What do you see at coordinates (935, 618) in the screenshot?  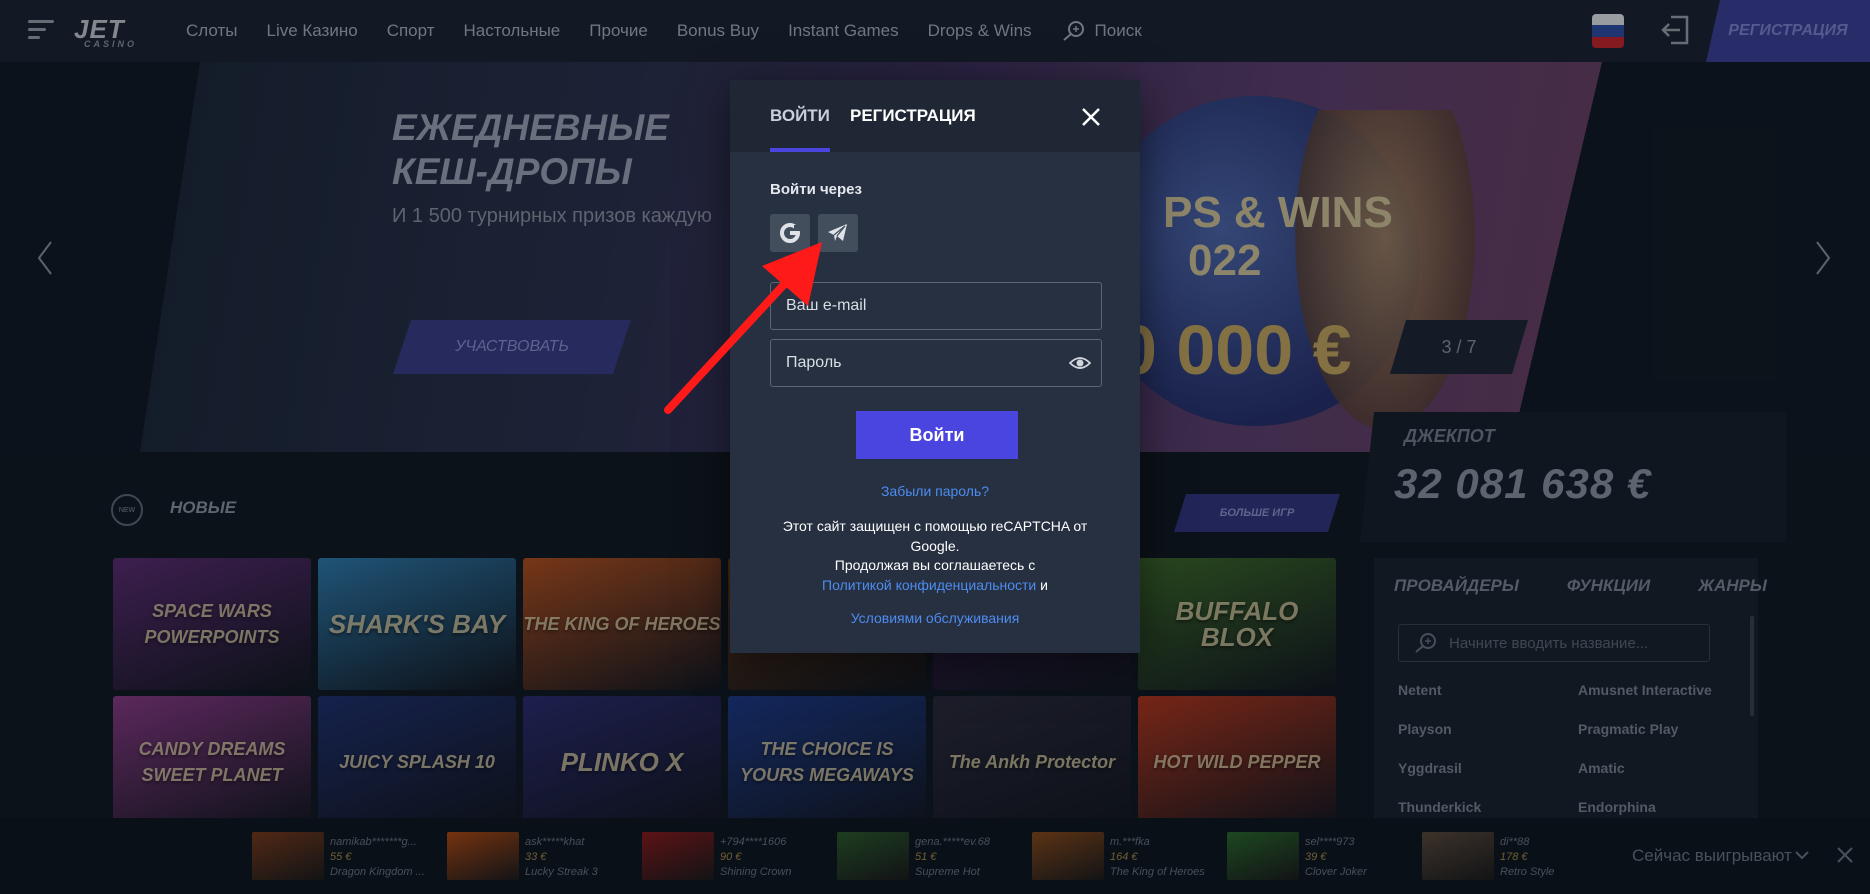 I see `terms-of-service-link: Условиями обслуживания` at bounding box center [935, 618].